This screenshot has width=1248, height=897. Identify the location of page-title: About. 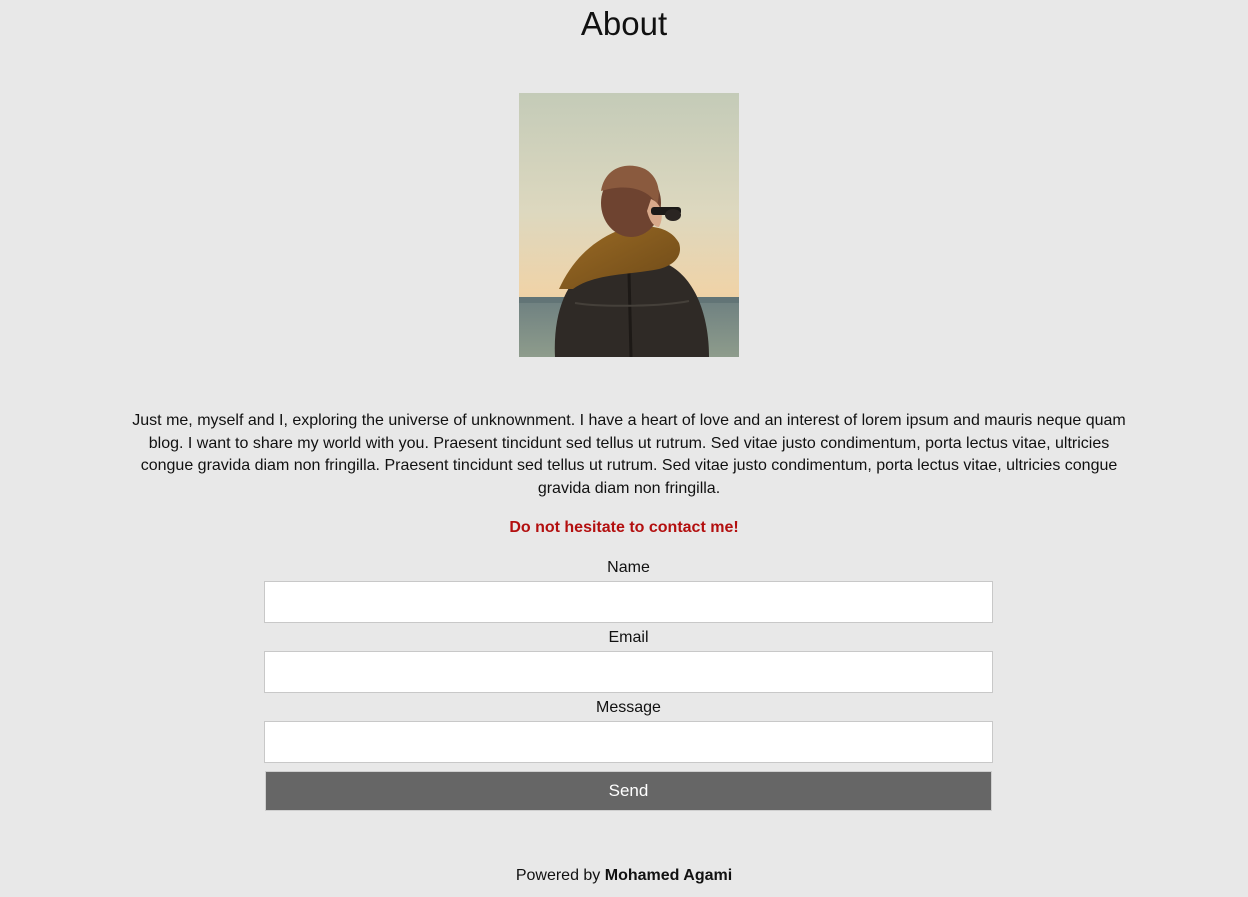
(624, 23).